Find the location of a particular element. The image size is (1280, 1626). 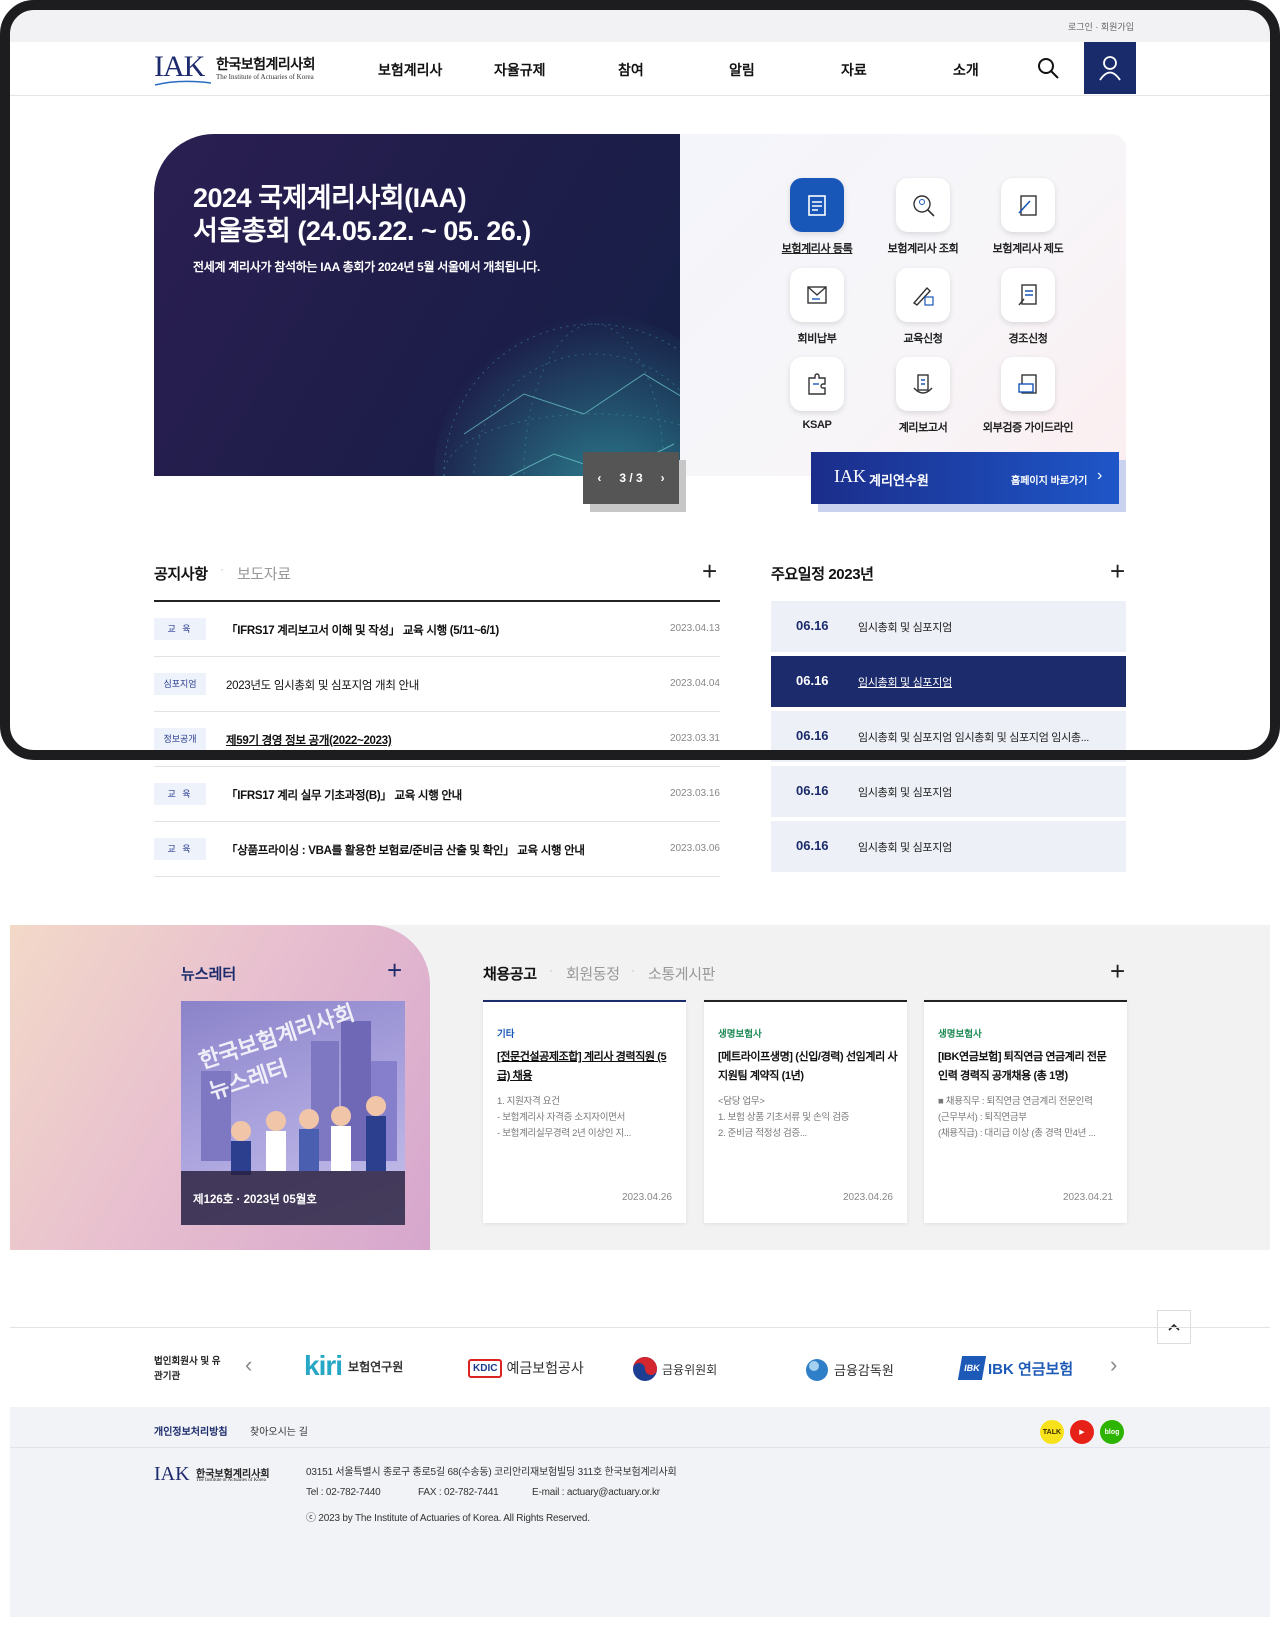

quick-fee: 회비납부 is located at coordinates (817, 307).